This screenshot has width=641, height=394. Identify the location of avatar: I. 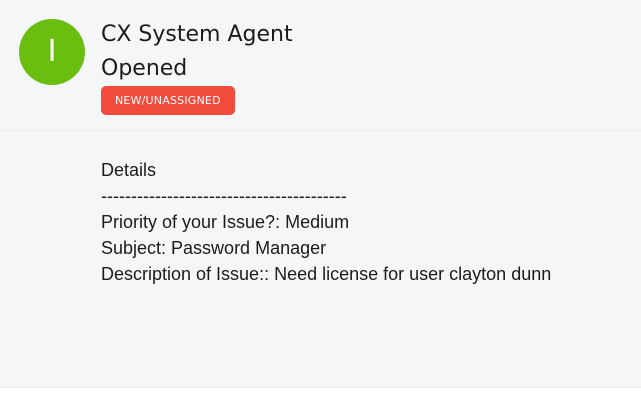
(52, 52).